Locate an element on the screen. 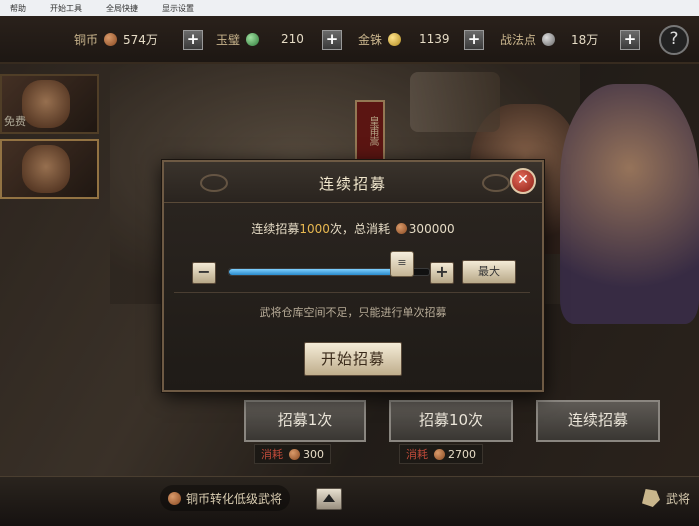 Image resolution: width=699 pixels, height=526 pixels. cost-value: 300 is located at coordinates (313, 454).